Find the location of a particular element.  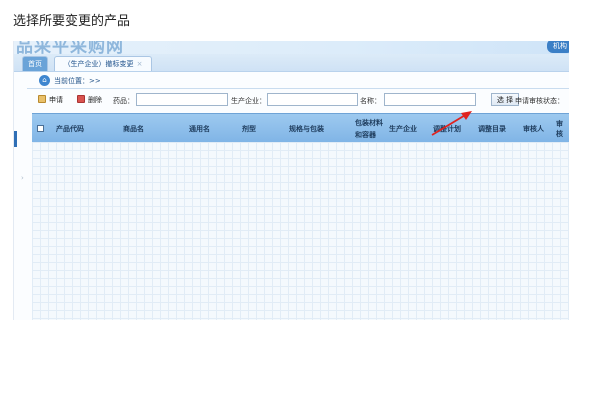

annotation-arrow-head is located at coordinates (466, 115).